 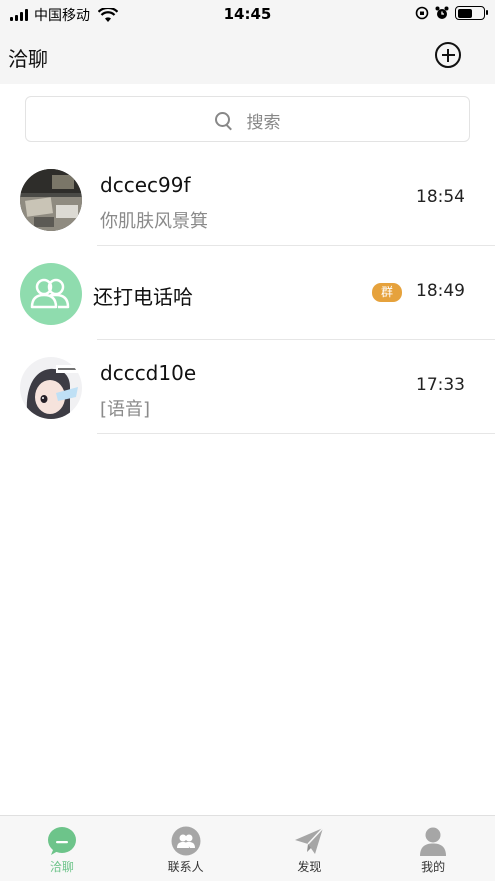 What do you see at coordinates (223, 120) in the screenshot?
I see `search-icon` at bounding box center [223, 120].